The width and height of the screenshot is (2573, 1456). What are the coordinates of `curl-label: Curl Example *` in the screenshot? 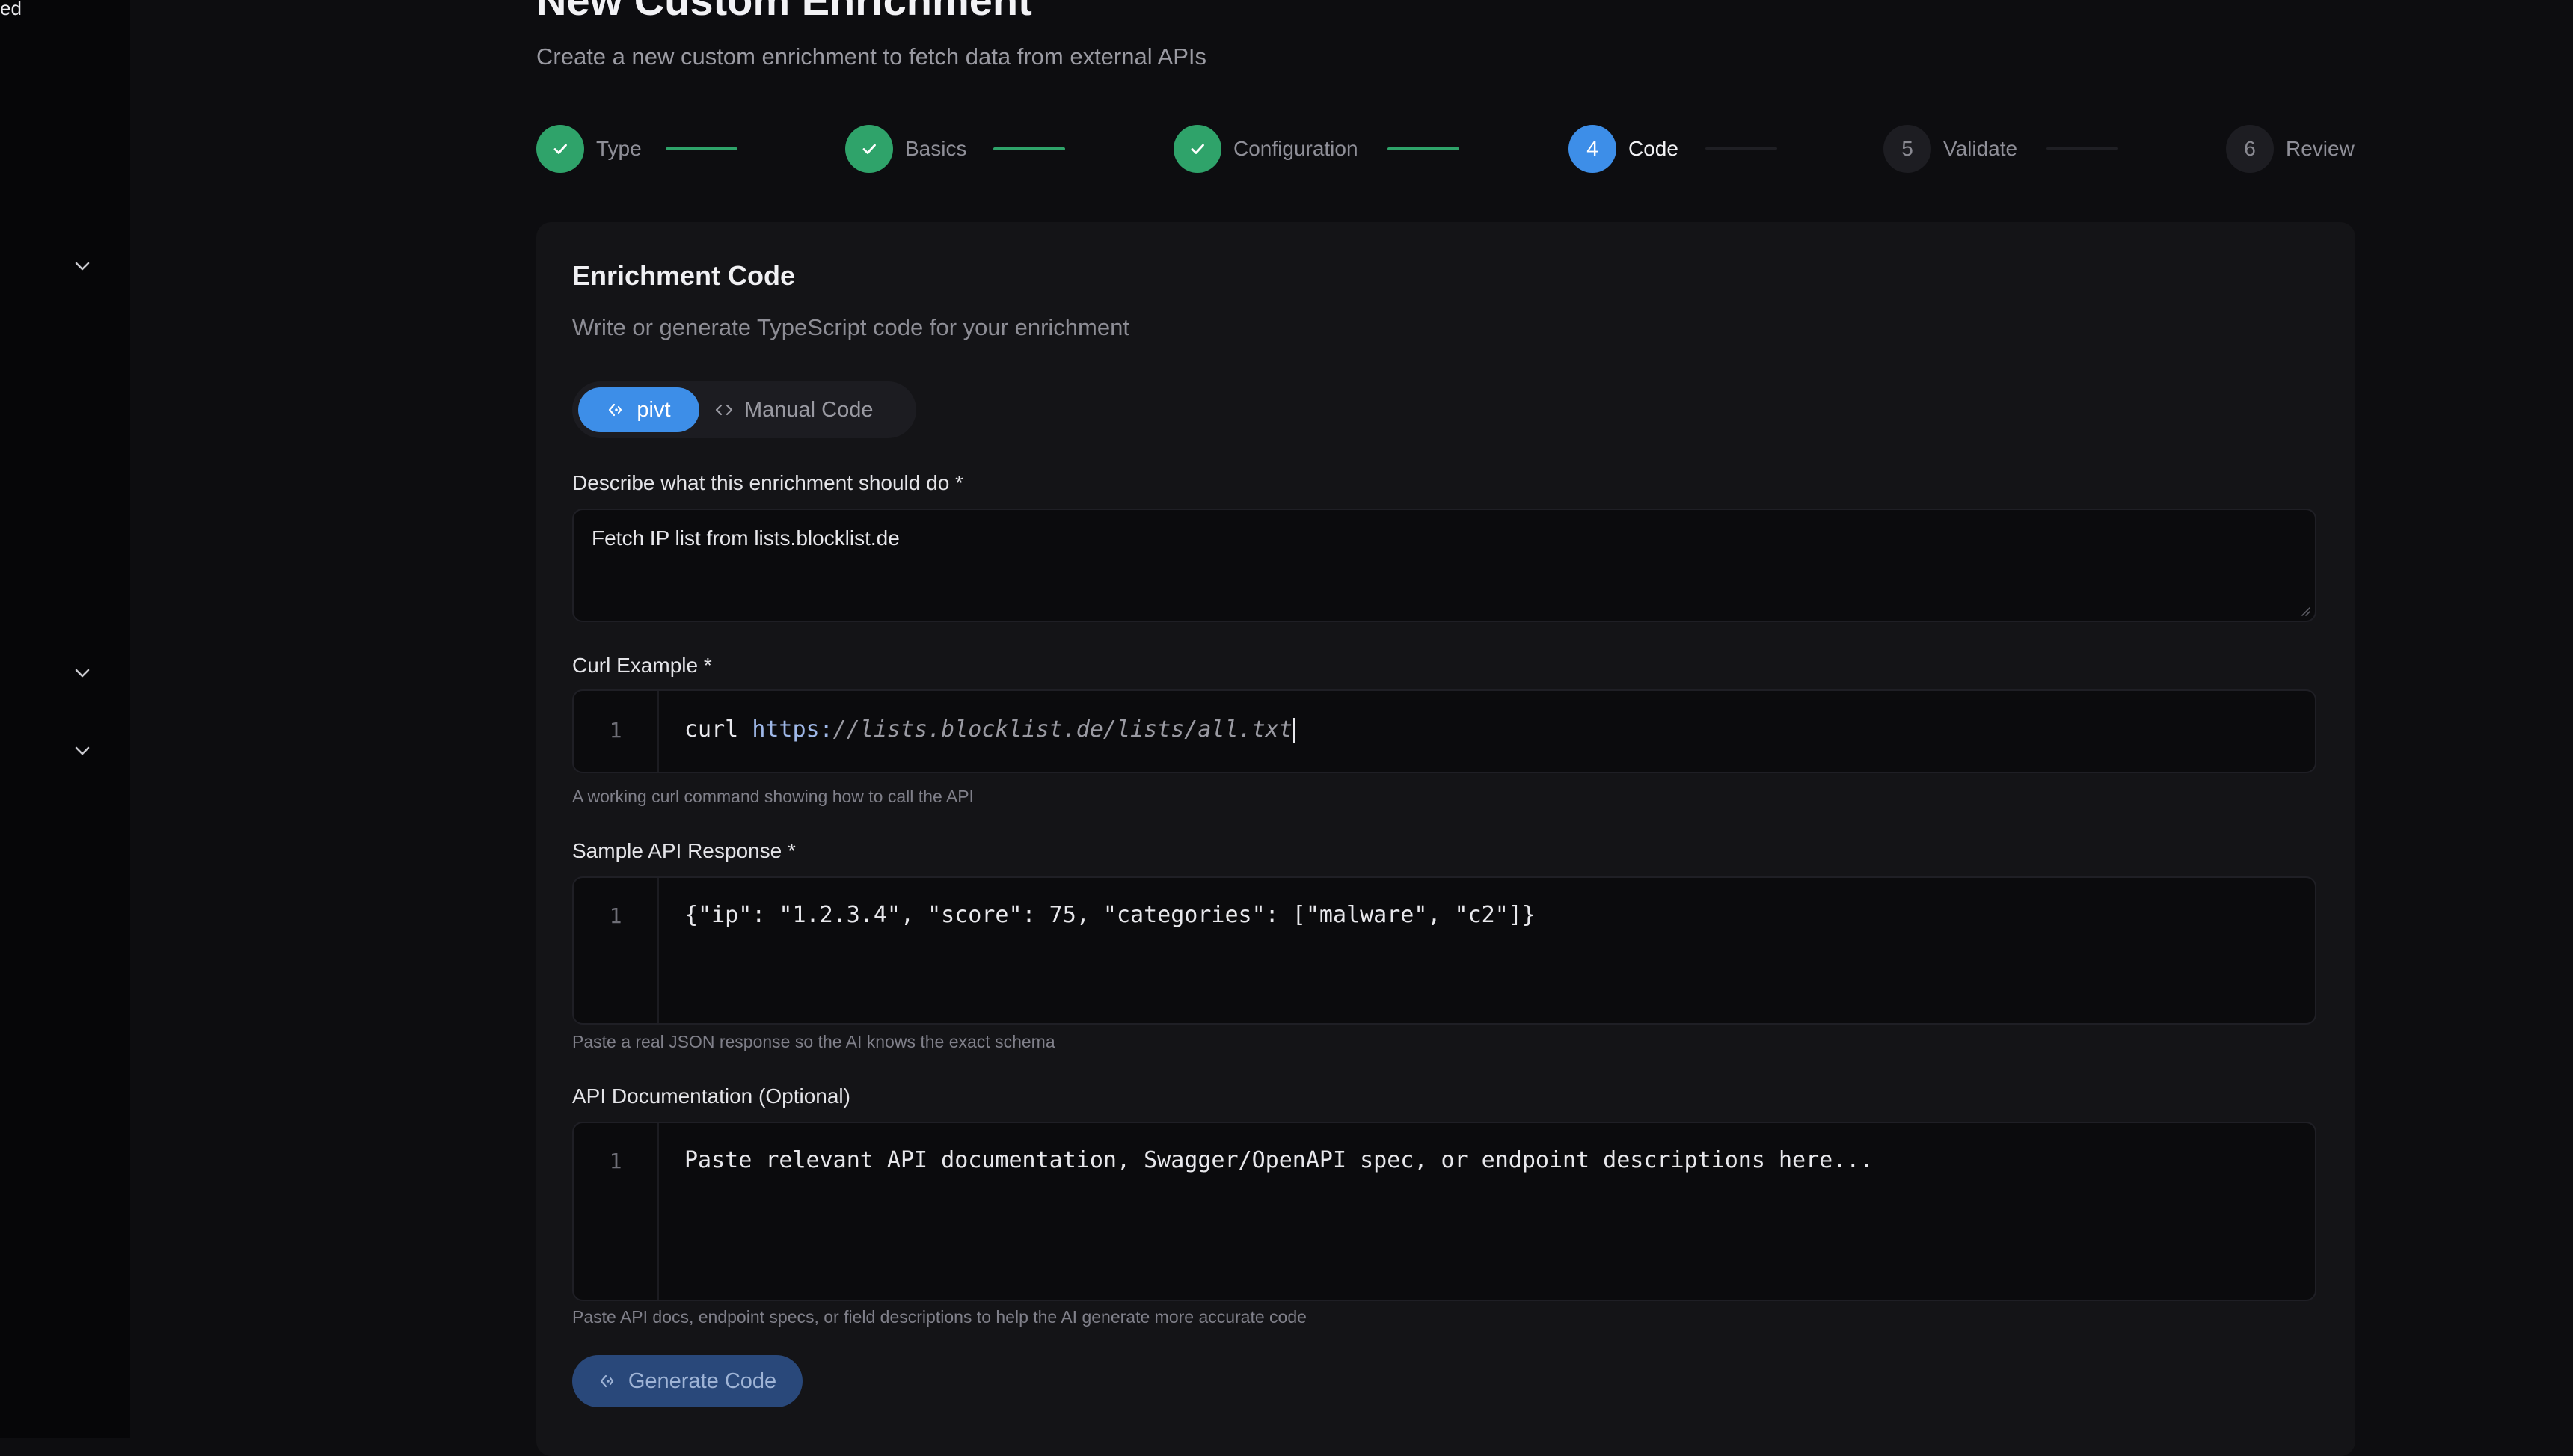 It's located at (642, 665).